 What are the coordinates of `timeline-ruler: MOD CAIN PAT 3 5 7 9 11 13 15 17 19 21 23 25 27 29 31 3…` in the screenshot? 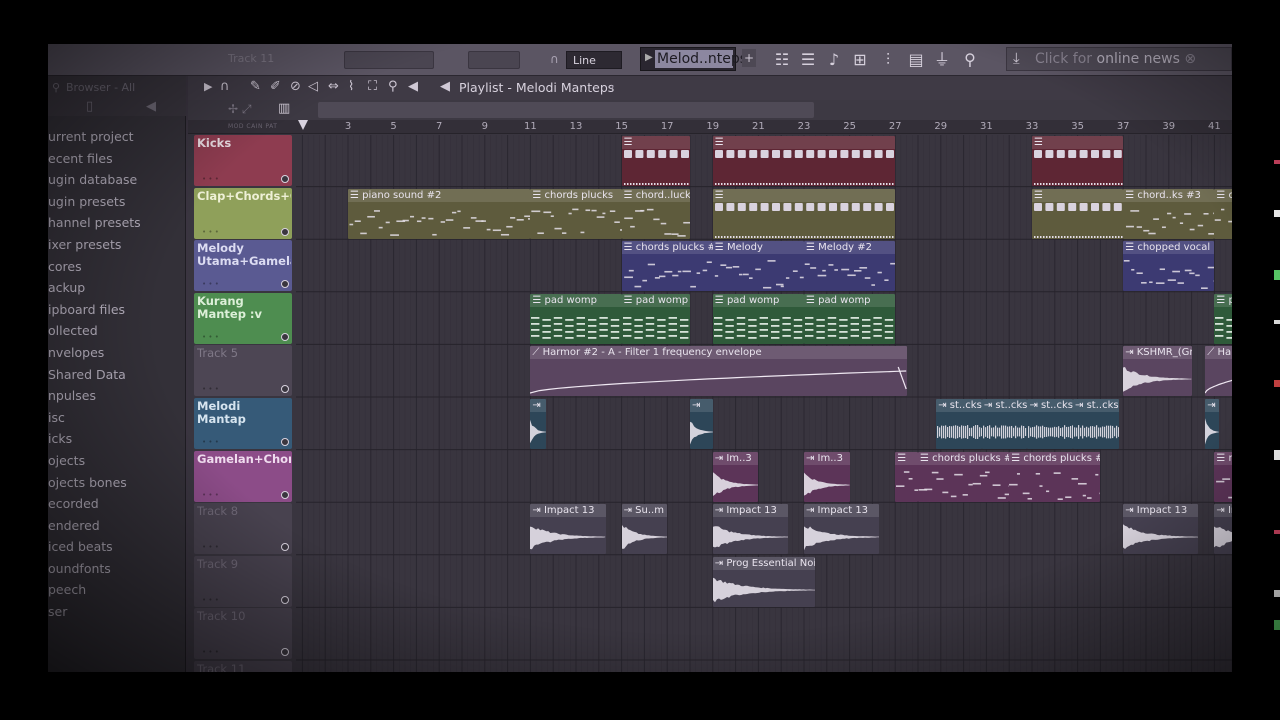 It's located at (710, 127).